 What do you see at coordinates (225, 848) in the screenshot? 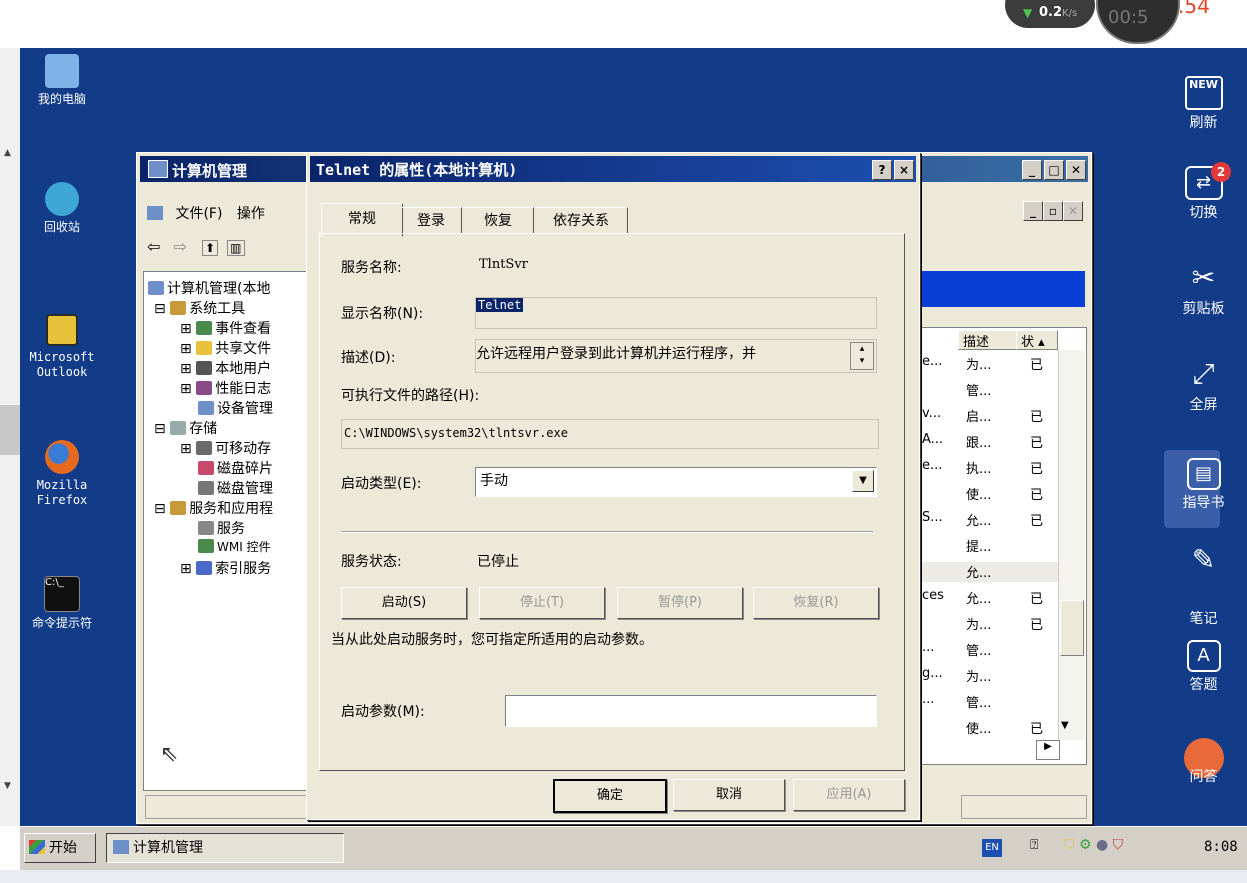
I see `taskbar-task-computer-management: 计算机管理` at bounding box center [225, 848].